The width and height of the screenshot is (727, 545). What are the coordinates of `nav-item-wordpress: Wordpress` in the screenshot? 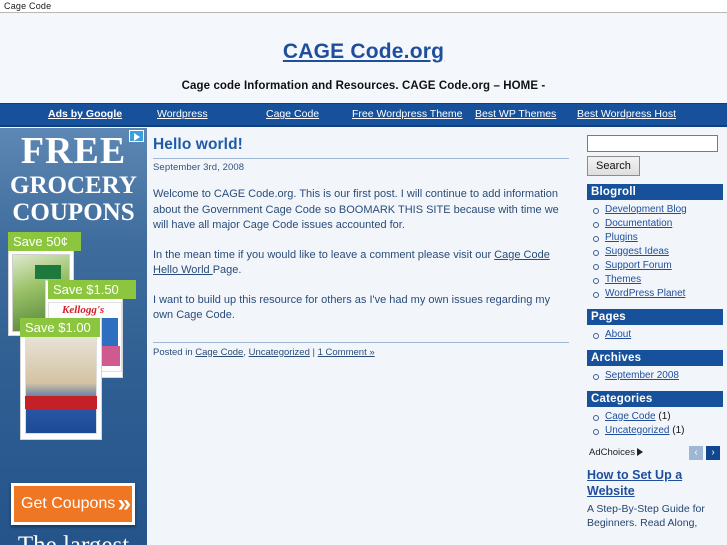 It's located at (182, 114).